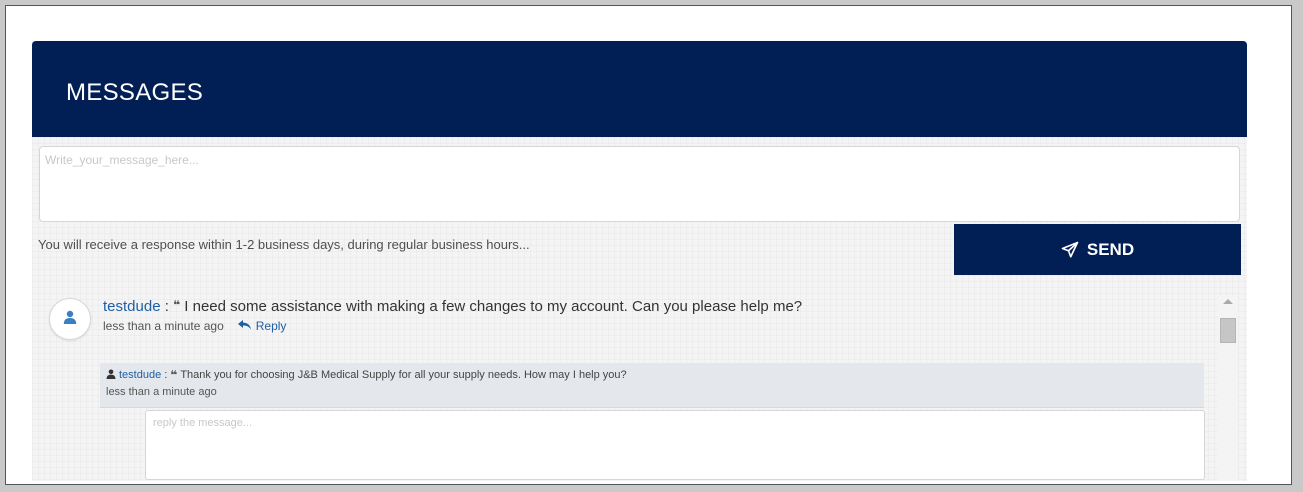  Describe the element at coordinates (675, 445) in the screenshot. I see `reply-input` at that location.